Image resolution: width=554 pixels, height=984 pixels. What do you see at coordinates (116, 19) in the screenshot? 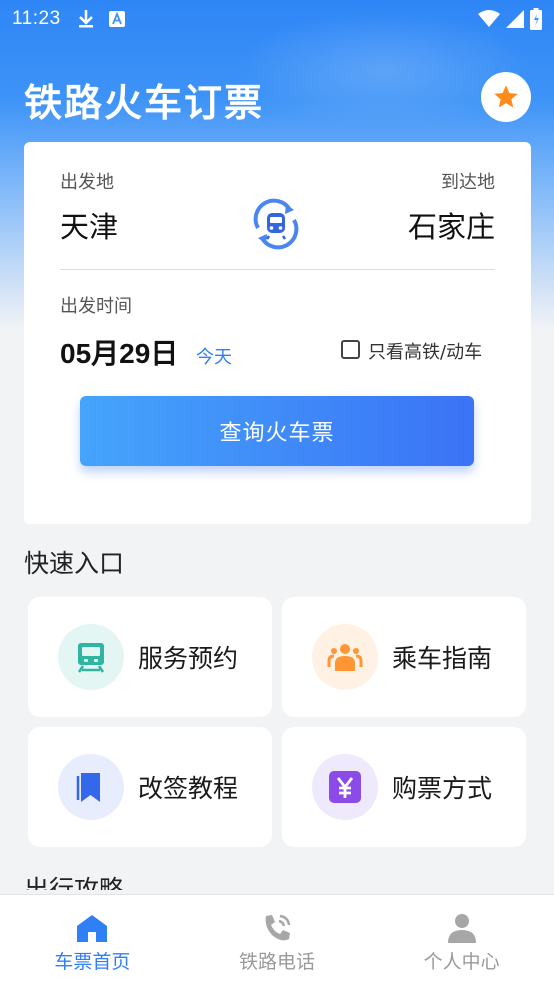
I see `font-app-icon` at bounding box center [116, 19].